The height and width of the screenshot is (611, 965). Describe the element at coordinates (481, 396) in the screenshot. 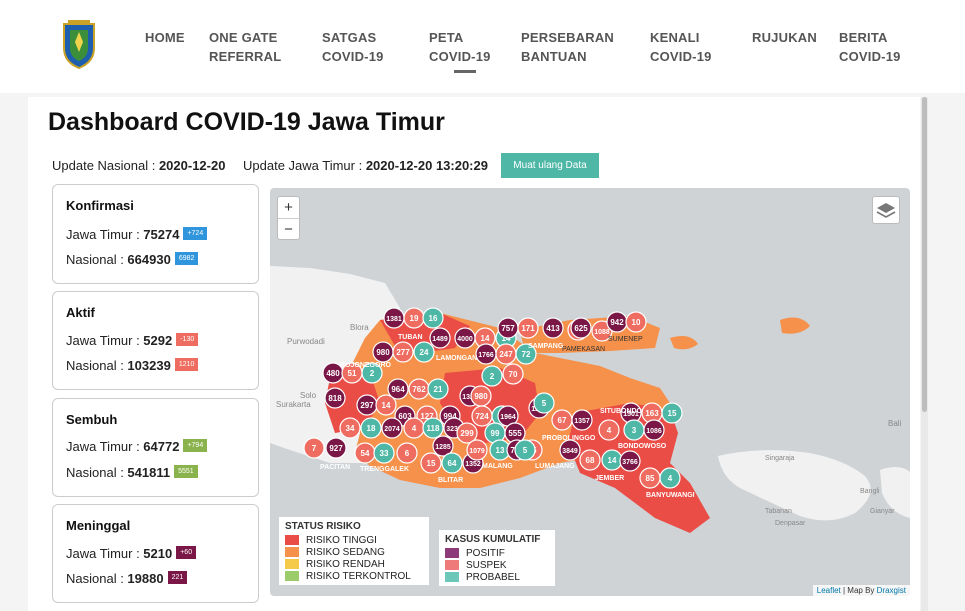

I see `cluster-marker-suspek: 980` at that location.